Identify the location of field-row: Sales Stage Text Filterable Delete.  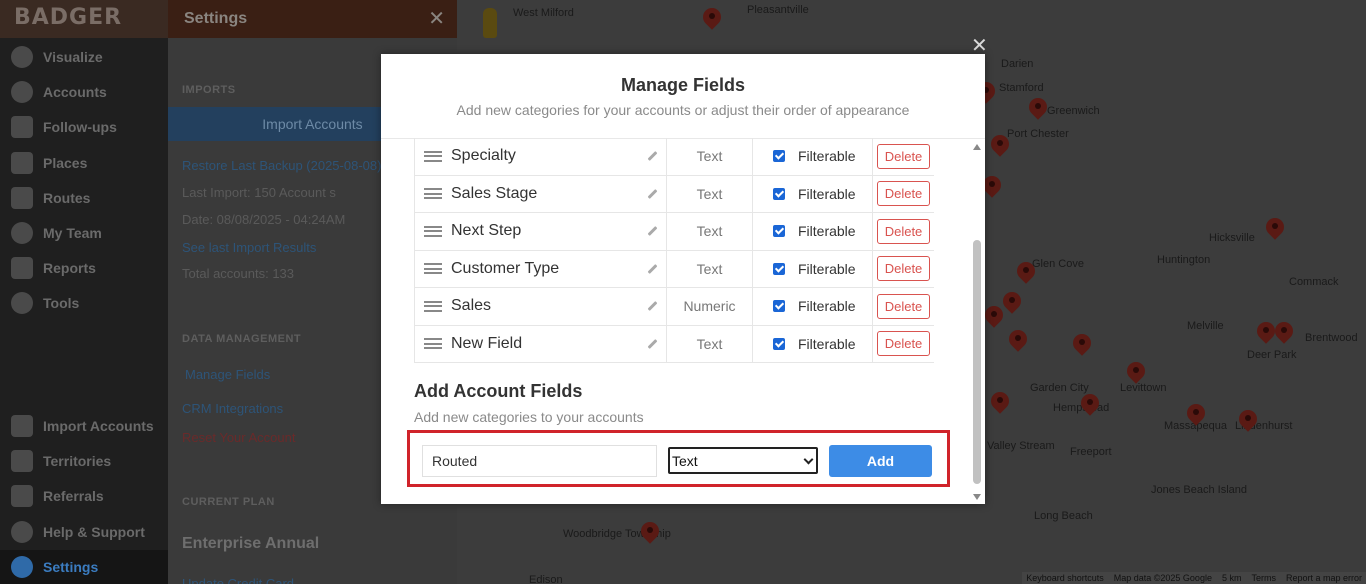
(674, 194).